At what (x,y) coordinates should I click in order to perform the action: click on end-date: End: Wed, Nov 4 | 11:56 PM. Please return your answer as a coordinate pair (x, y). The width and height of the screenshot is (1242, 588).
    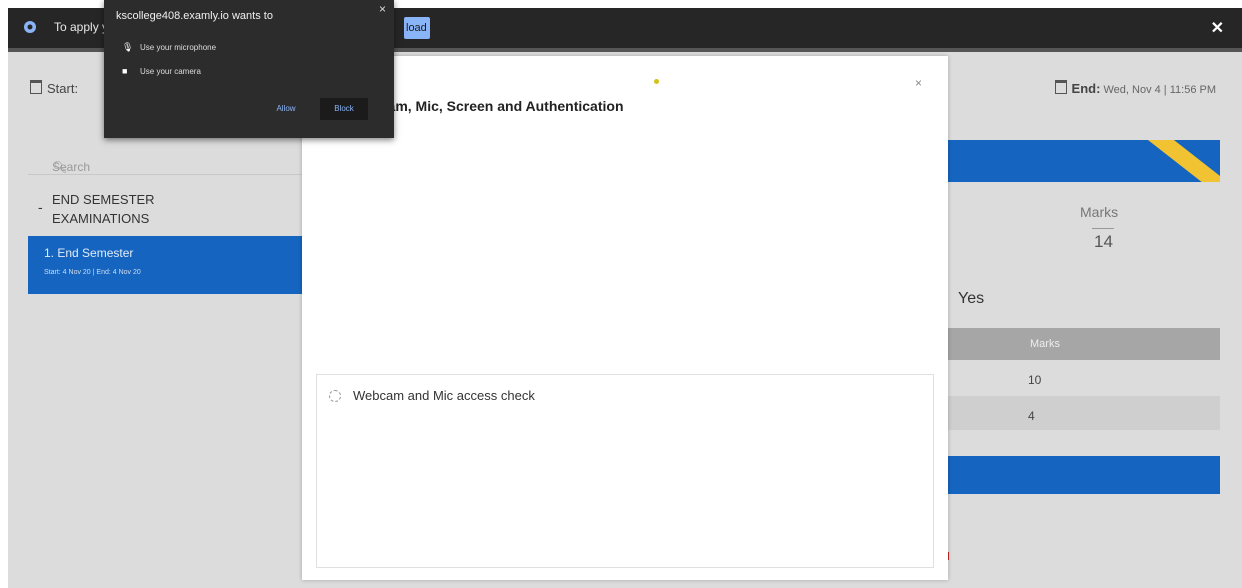
    Looking at the image, I should click on (1135, 88).